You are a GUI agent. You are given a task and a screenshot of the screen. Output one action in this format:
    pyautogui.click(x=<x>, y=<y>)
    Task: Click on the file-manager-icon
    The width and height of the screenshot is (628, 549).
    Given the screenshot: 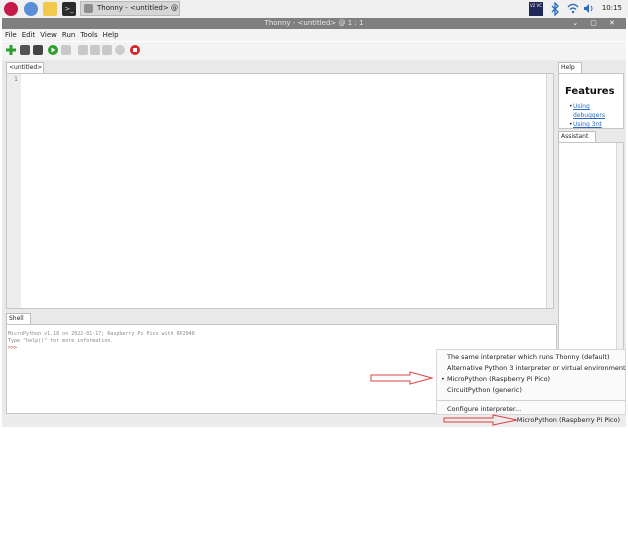 What is the action you would take?
    pyautogui.click(x=50, y=9)
    